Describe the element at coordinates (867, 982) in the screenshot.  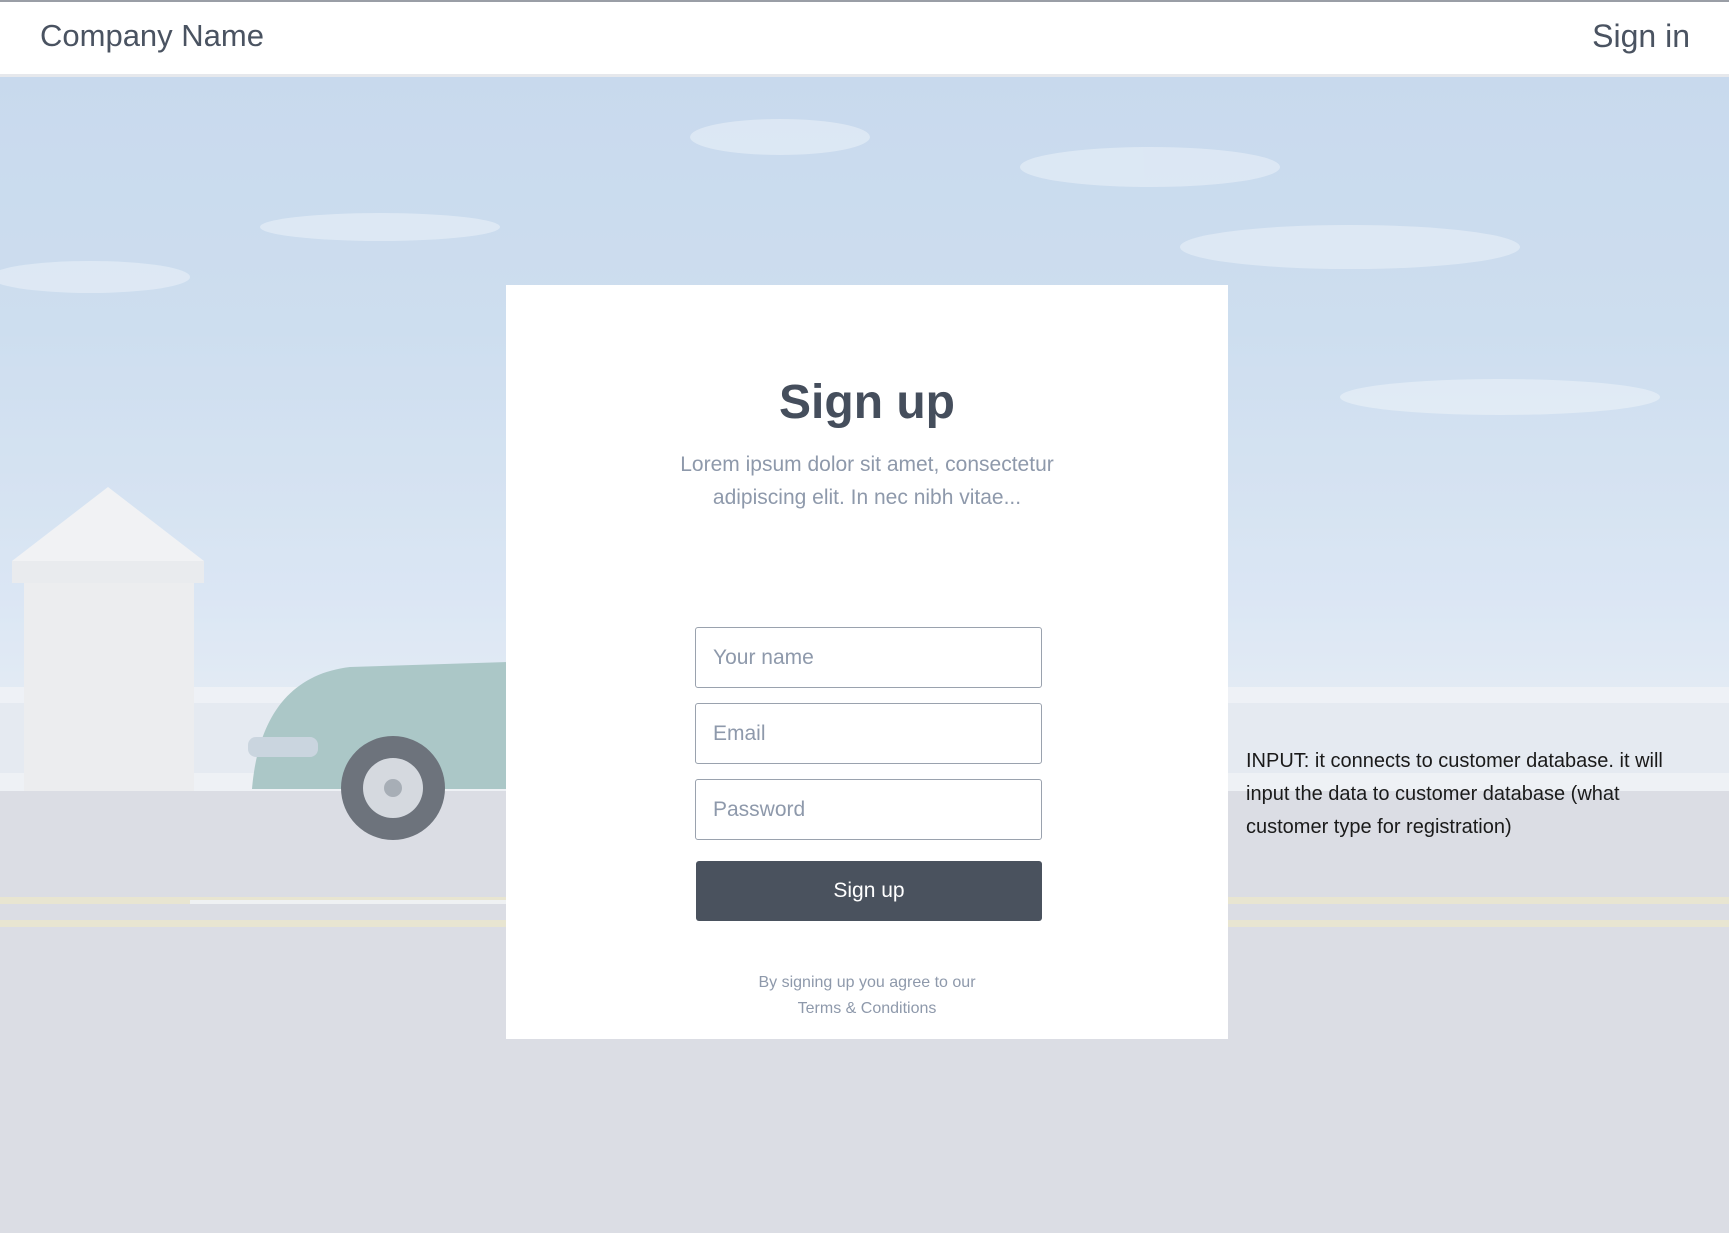
I see `terms-agreement-text: By signing up you agree to our` at that location.